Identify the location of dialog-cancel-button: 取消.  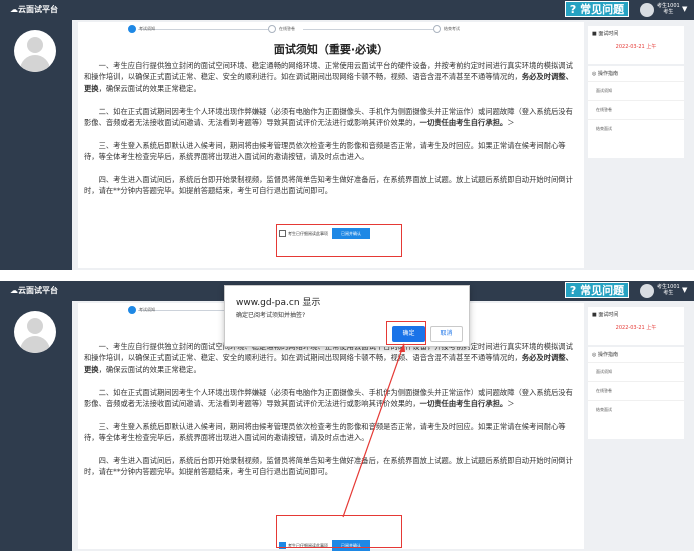
(446, 334).